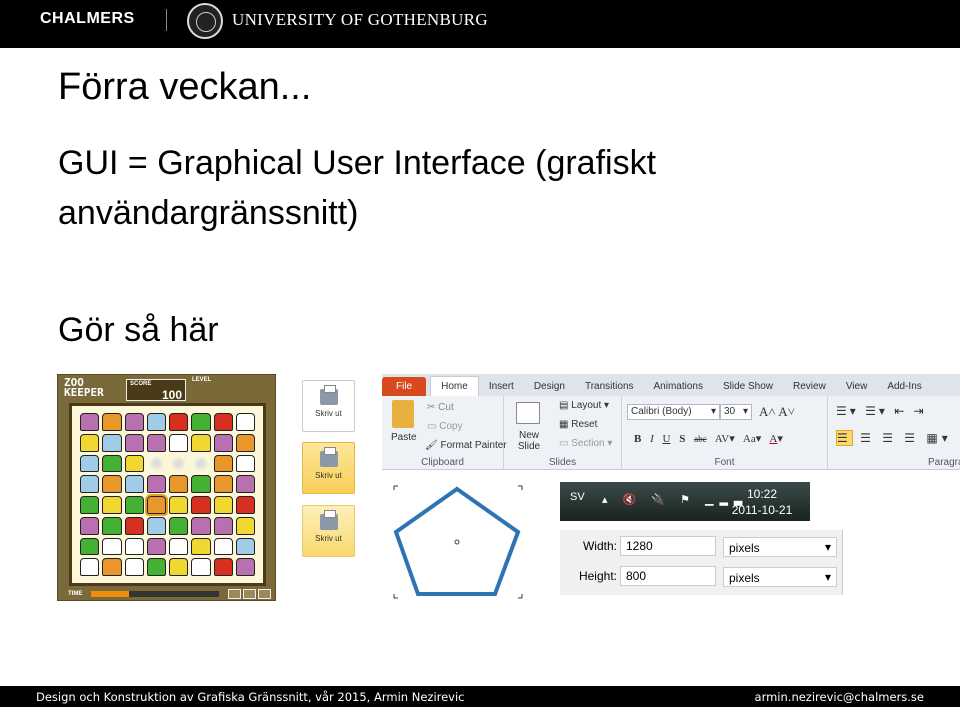  What do you see at coordinates (584, 405) in the screenshot?
I see `layout-button: ▤ Layout ▾` at bounding box center [584, 405].